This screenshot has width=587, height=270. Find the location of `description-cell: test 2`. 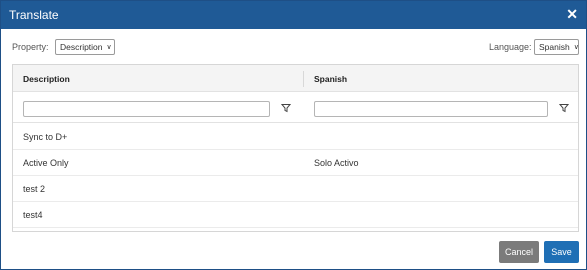

description-cell: test 2 is located at coordinates (34, 189).